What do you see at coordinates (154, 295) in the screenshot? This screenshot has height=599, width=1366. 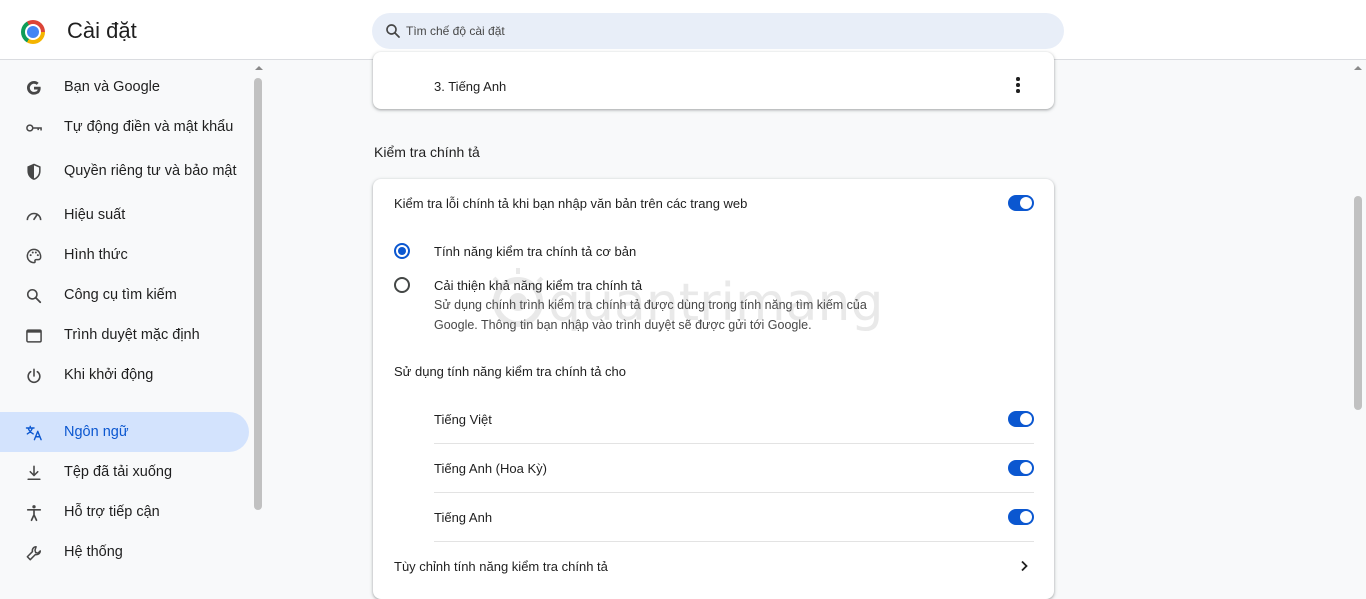 I see `sidebar-item-label: Công cụ tìm kiếm` at bounding box center [154, 295].